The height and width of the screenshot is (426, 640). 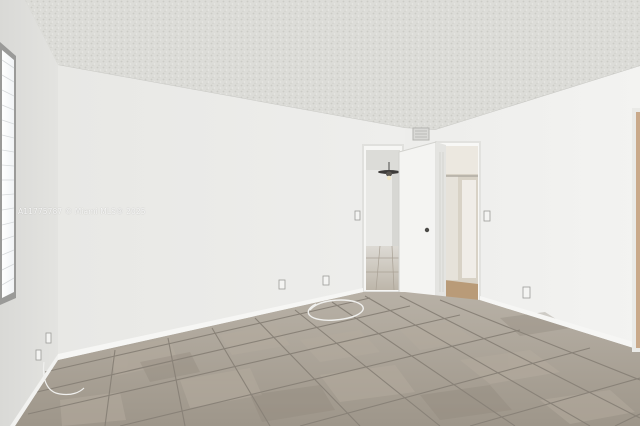 I want to click on outlet-right, so click(x=526, y=292).